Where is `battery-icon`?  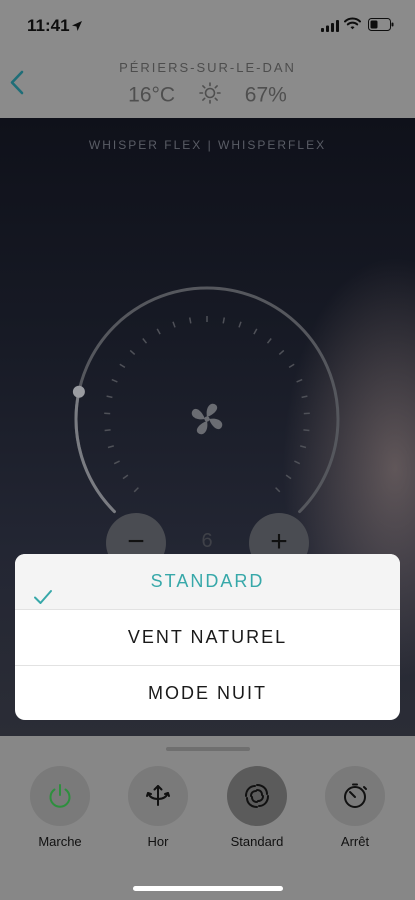 battery-icon is located at coordinates (381, 27).